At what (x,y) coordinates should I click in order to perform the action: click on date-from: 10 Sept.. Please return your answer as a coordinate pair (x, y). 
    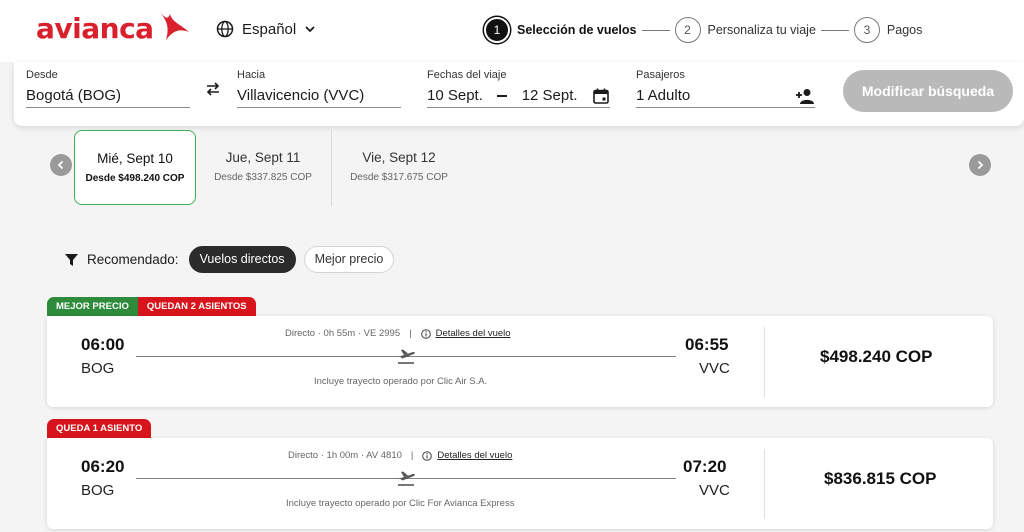
    Looking at the image, I should click on (455, 95).